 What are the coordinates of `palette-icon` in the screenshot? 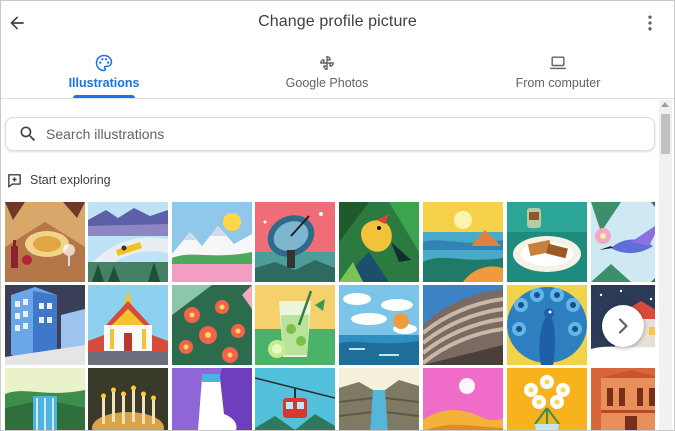 It's located at (104, 63).